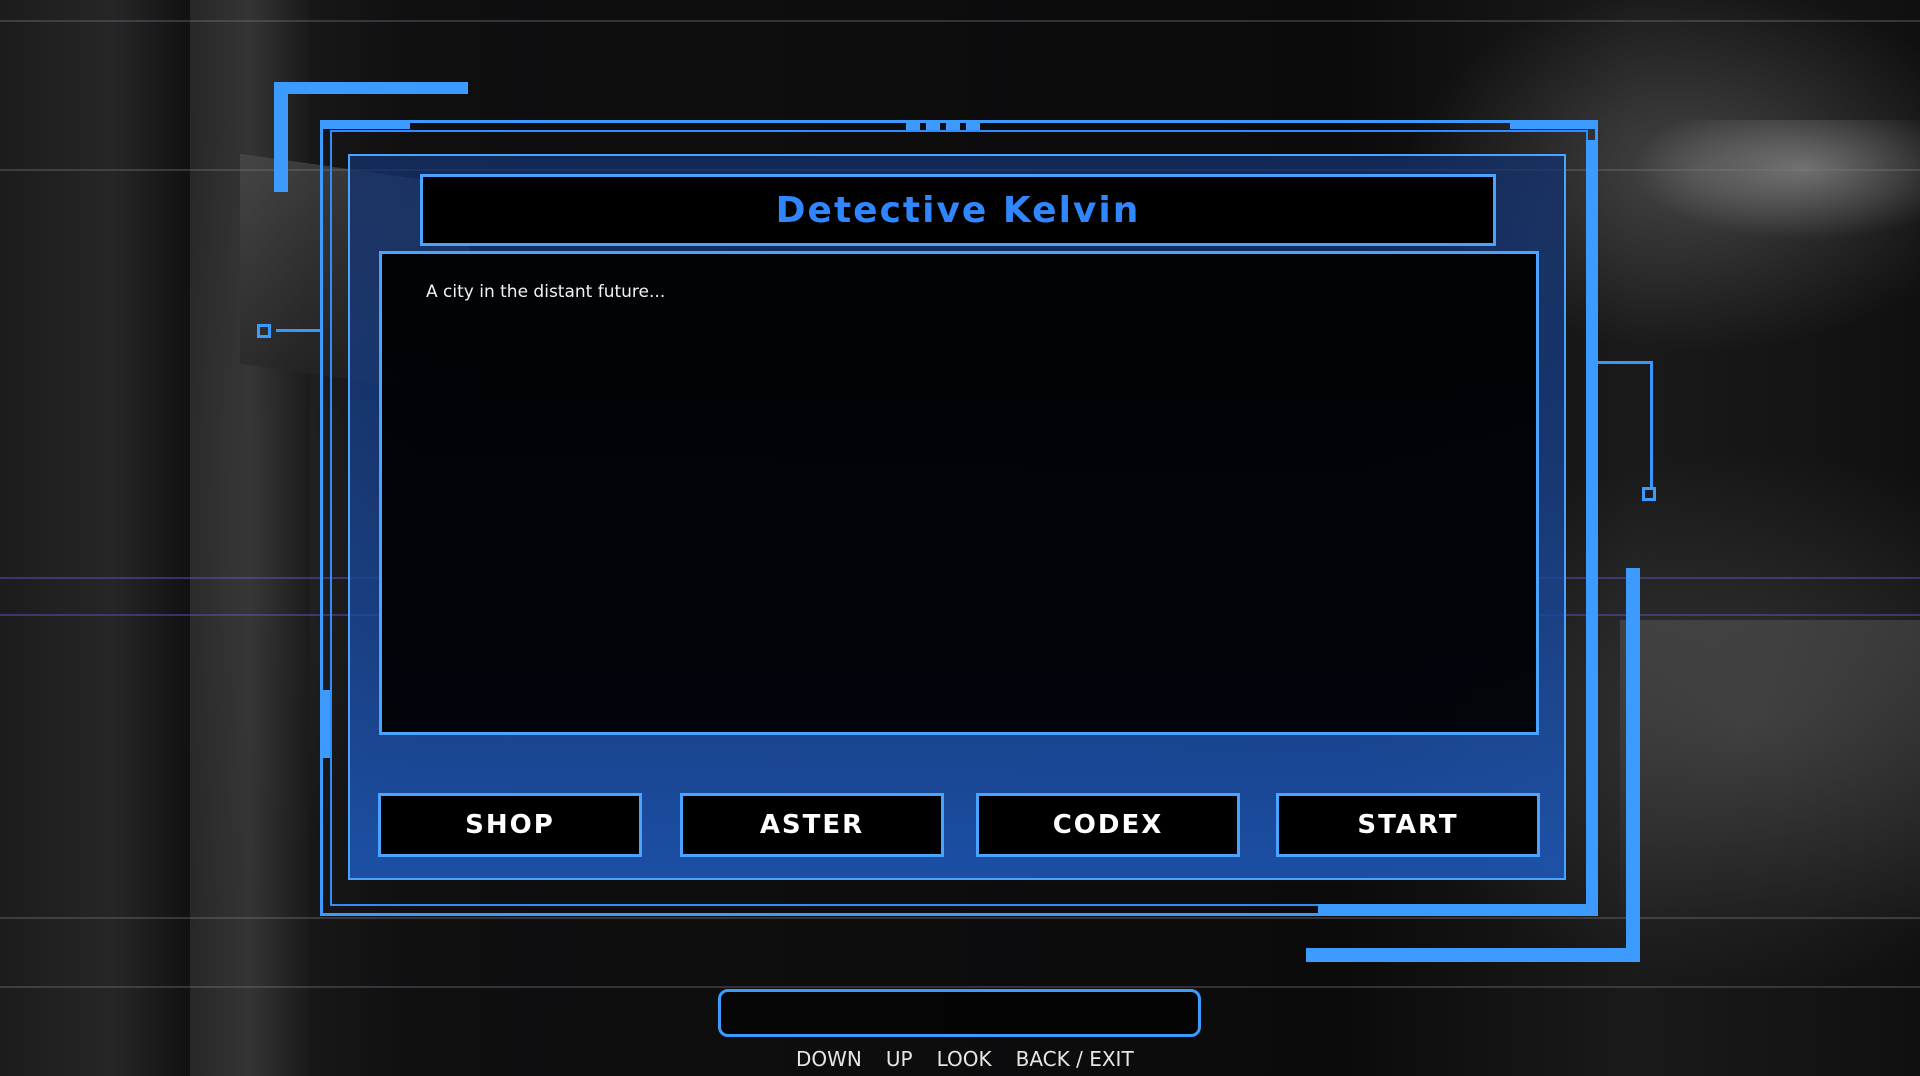 This screenshot has height=1076, width=1920. What do you see at coordinates (1770, 770) in the screenshot?
I see `background-bed` at bounding box center [1770, 770].